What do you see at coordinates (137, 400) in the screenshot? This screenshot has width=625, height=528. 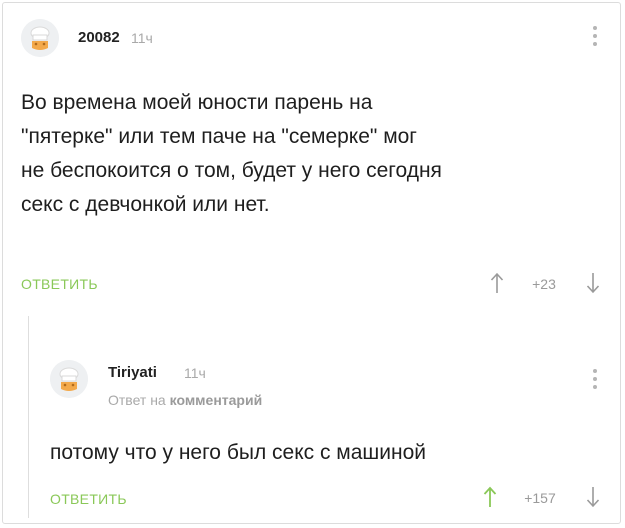 I see `reply-to-prefix: Ответ на` at bounding box center [137, 400].